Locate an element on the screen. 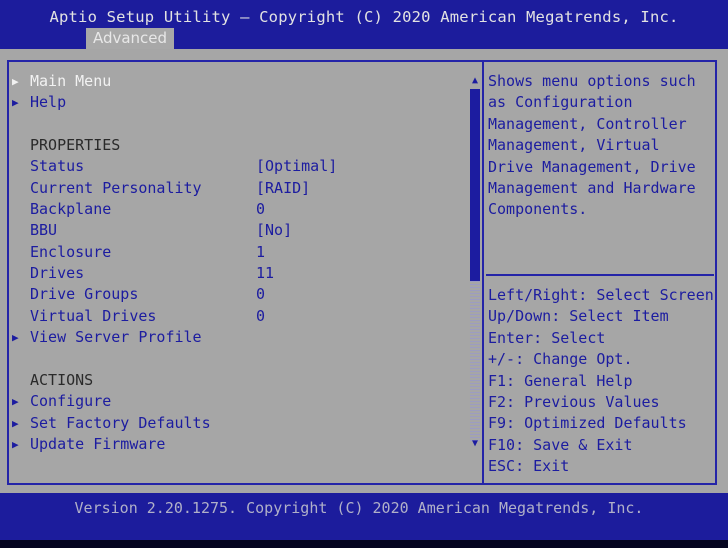 This screenshot has height=548, width=728. section-heading: ACTIONS is located at coordinates (62, 380).